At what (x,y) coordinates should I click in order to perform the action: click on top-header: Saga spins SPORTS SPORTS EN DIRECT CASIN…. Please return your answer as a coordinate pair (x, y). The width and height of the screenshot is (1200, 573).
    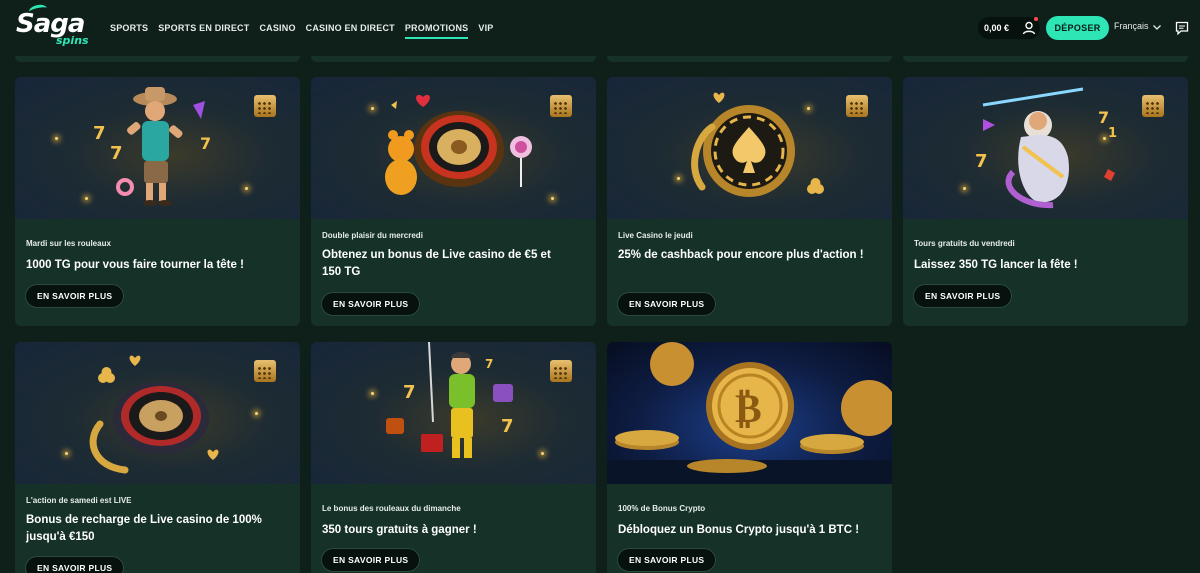
    Looking at the image, I should click on (600, 28).